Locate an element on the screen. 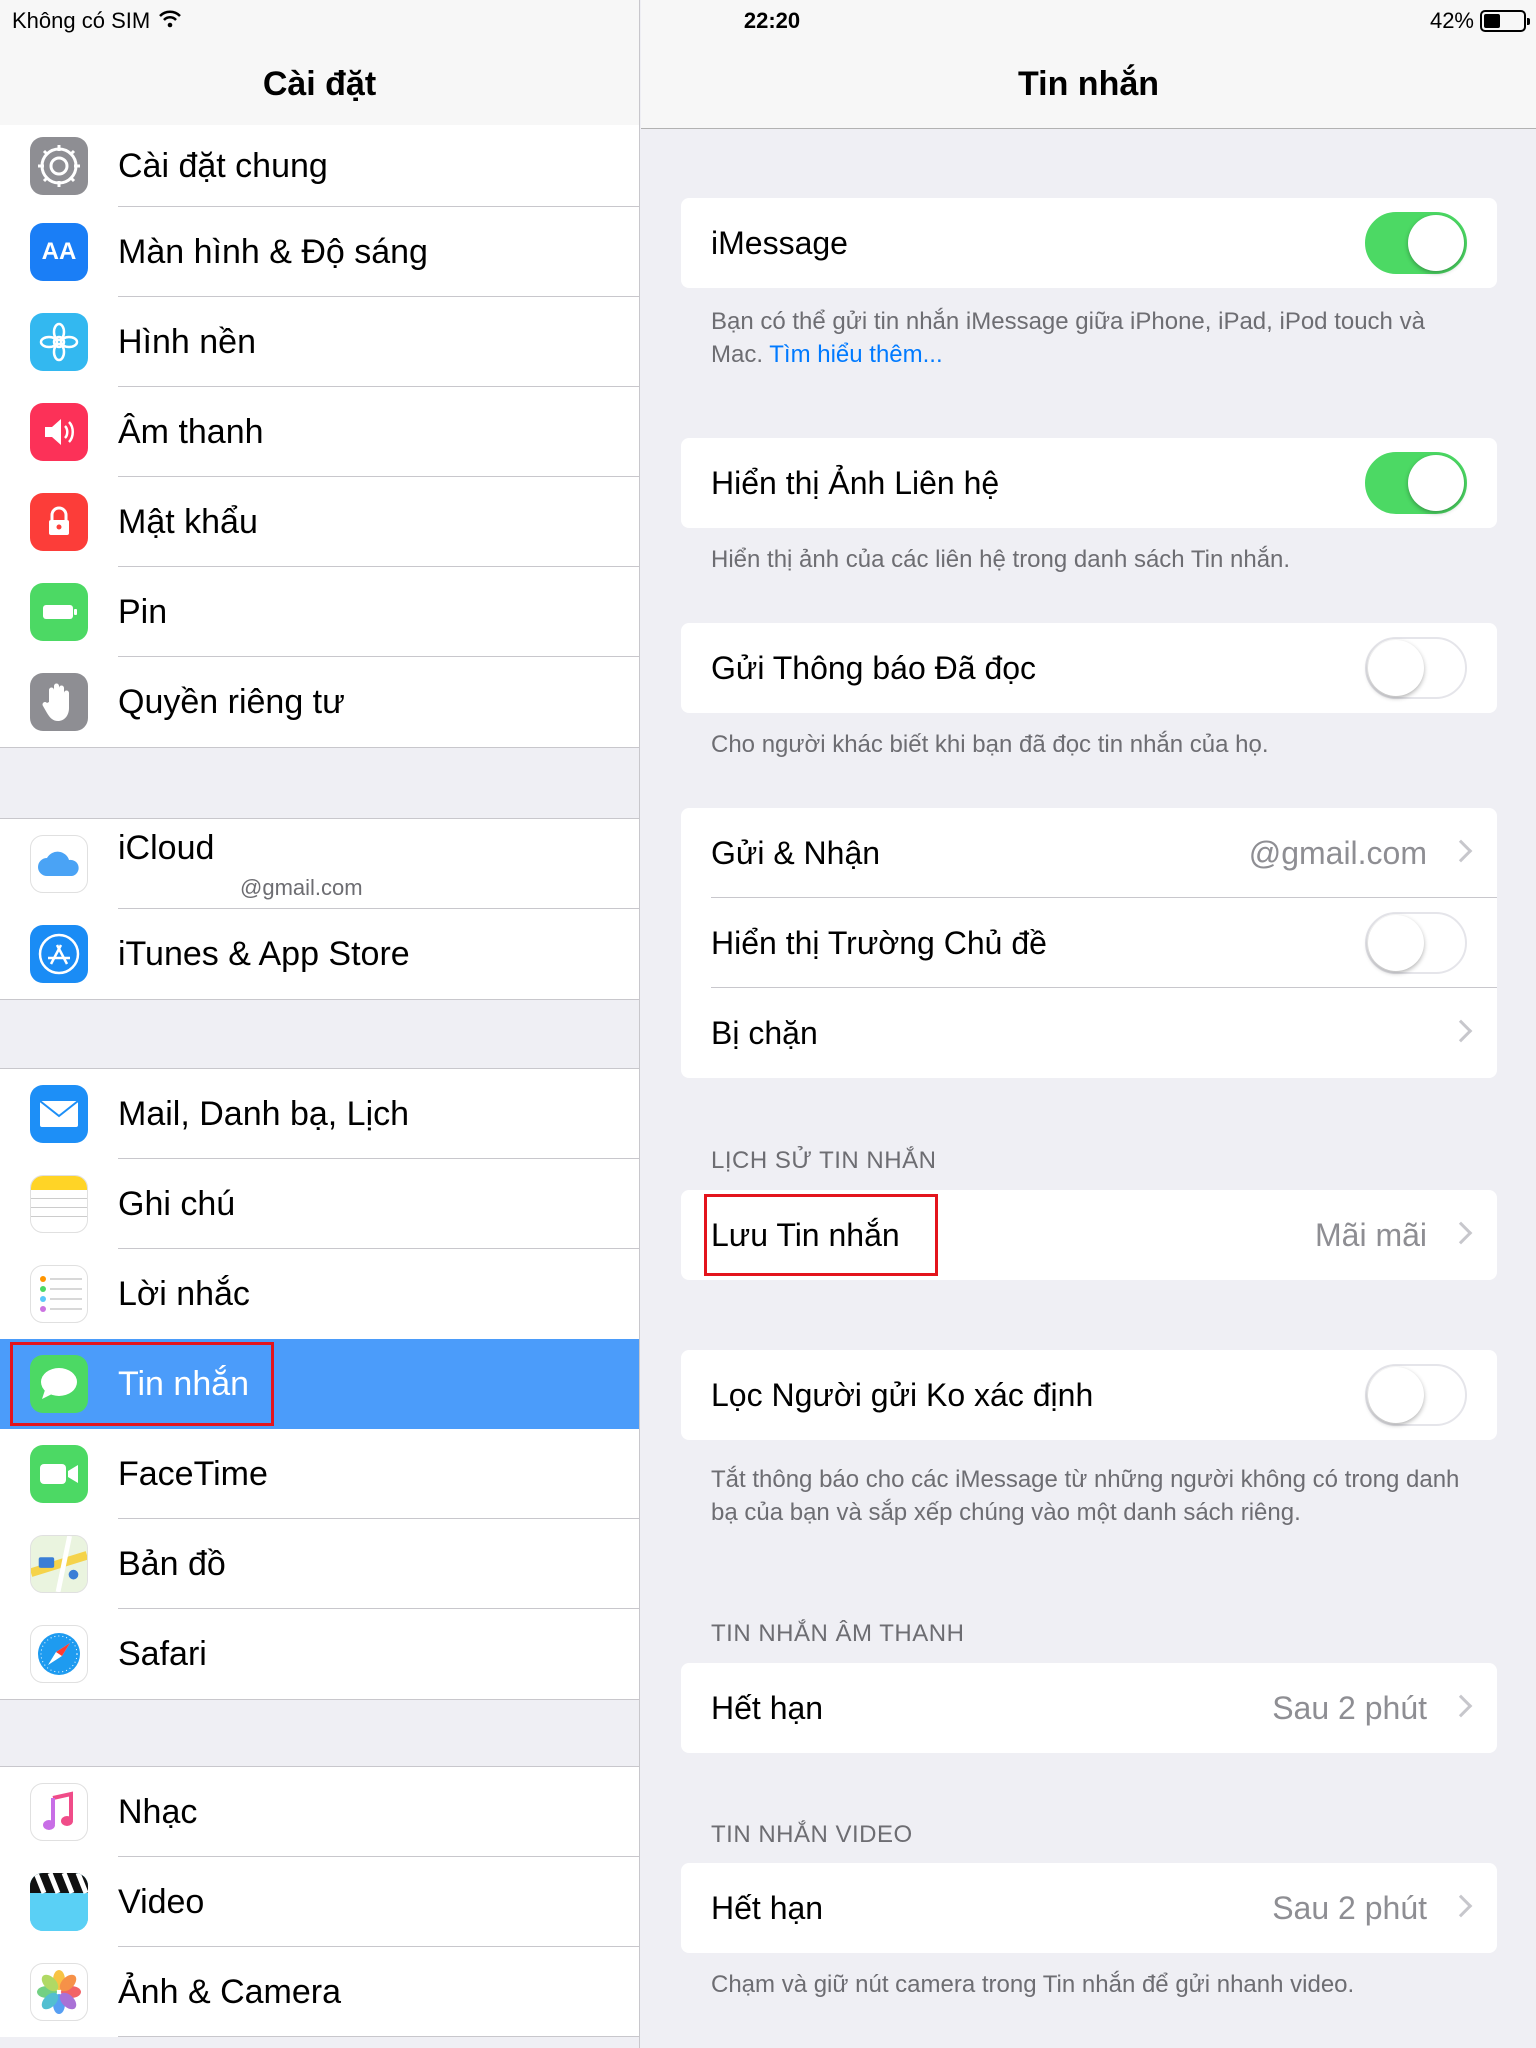  sidebar-item-itunes-app-store: iTunes & App Store is located at coordinates (319, 954).